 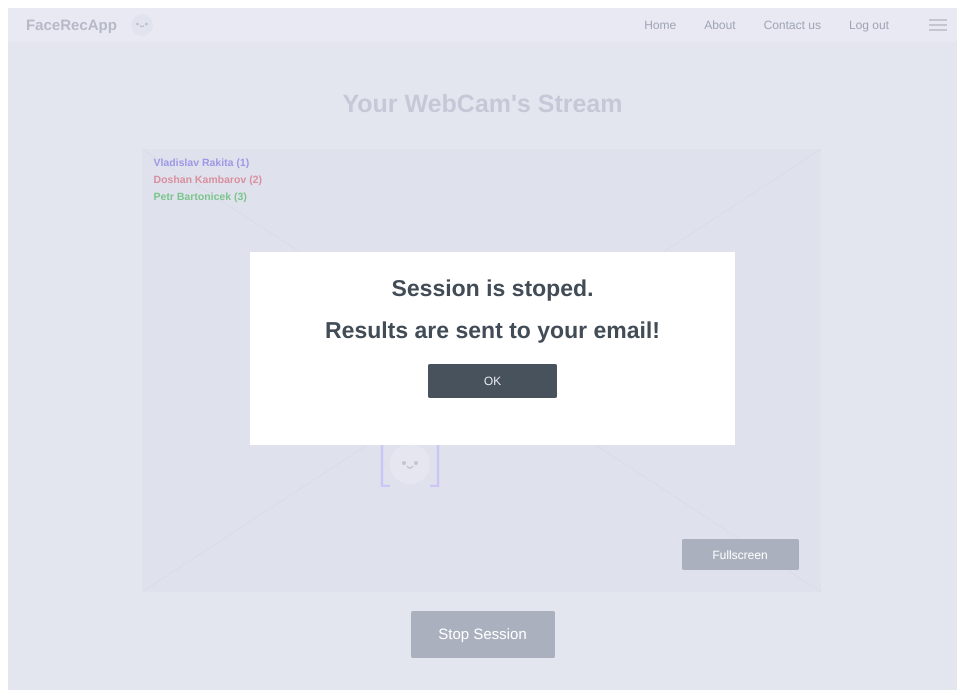 I want to click on menu-icon, so click(x=938, y=25).